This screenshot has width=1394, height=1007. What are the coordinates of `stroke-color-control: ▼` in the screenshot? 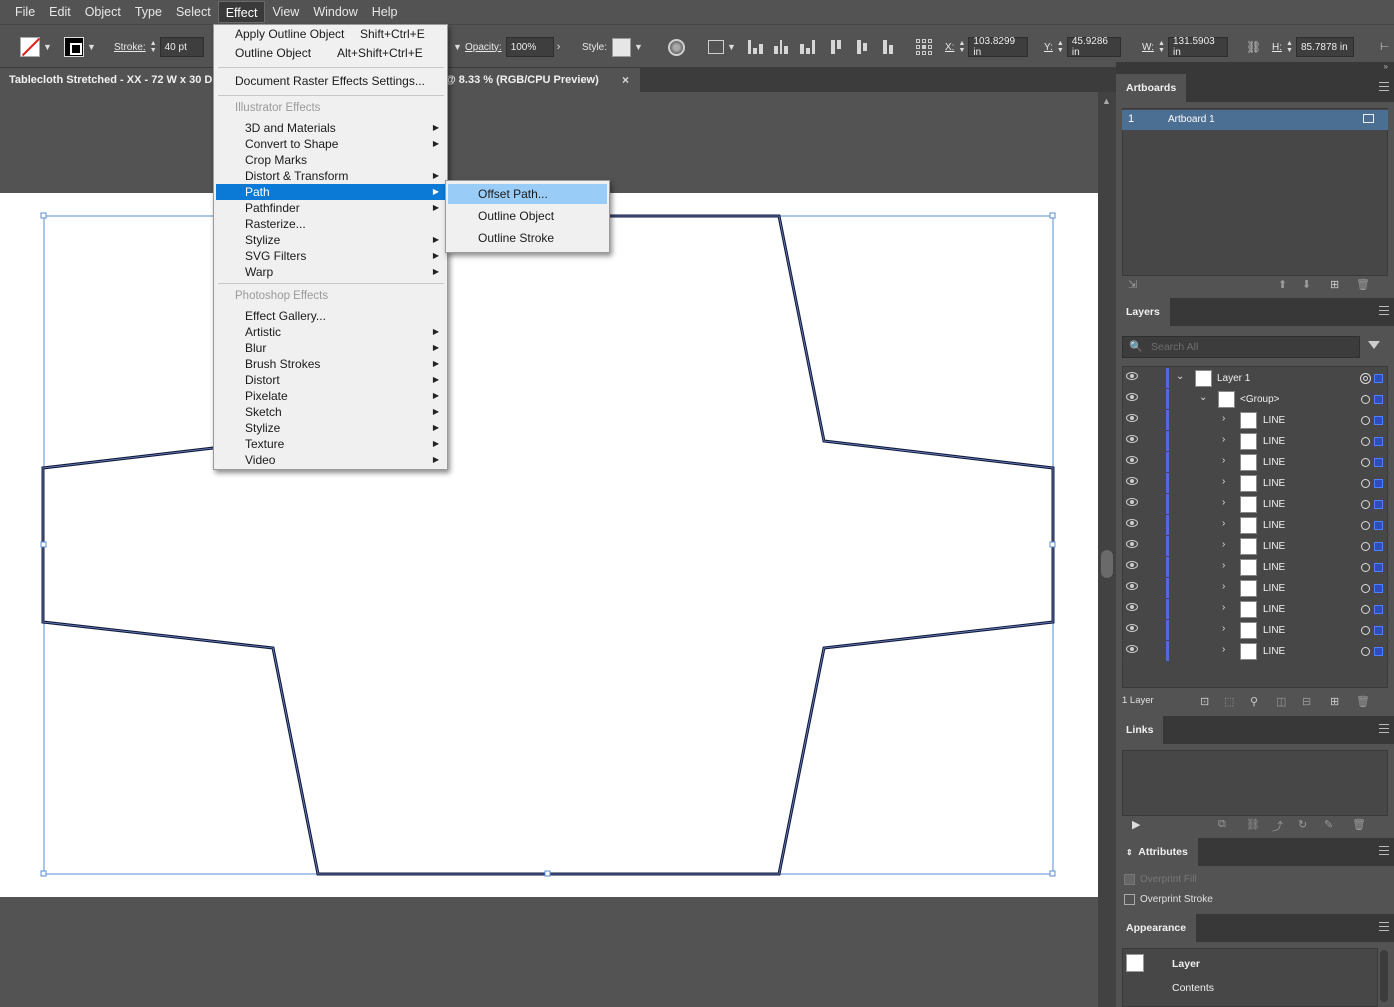 It's located at (80, 47).